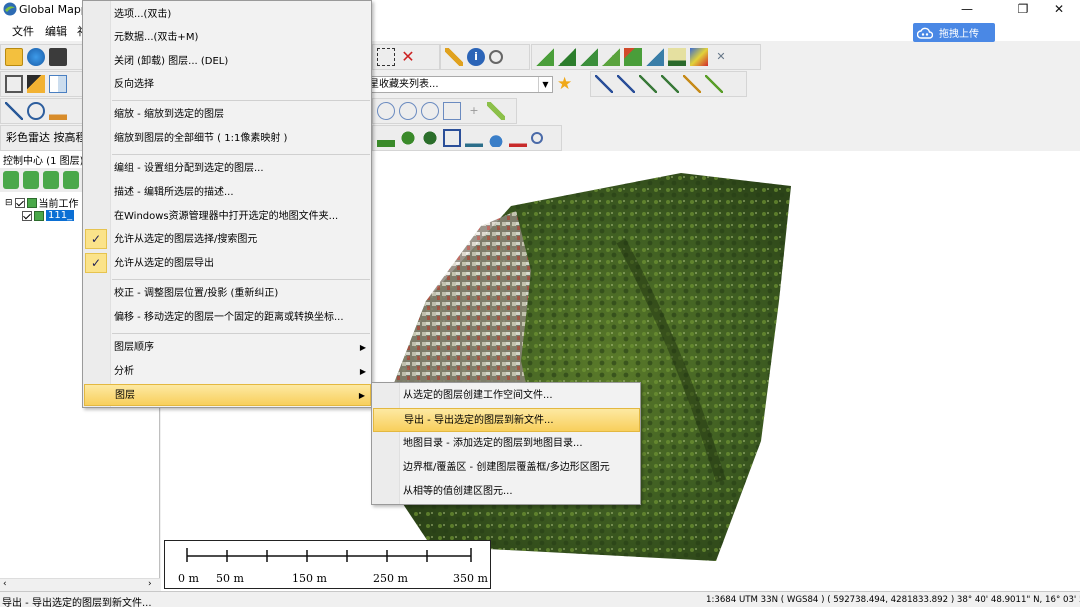 This screenshot has width=1080, height=607. What do you see at coordinates (5, 584) in the screenshot?
I see `scroll-left-icon: ‹` at bounding box center [5, 584].